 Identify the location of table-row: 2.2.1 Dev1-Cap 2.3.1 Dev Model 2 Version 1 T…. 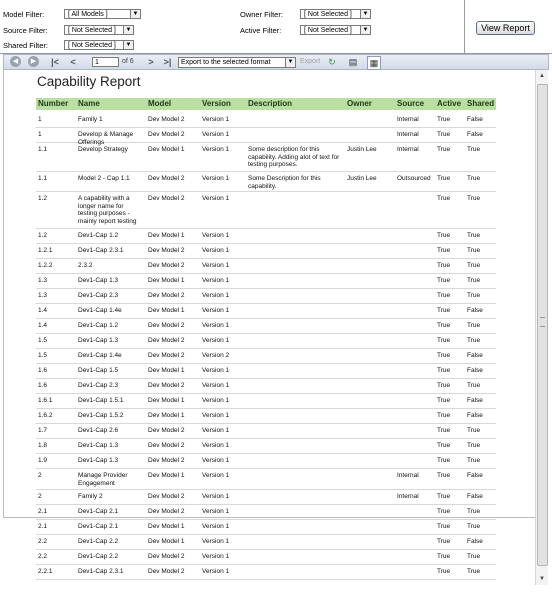
(266, 572).